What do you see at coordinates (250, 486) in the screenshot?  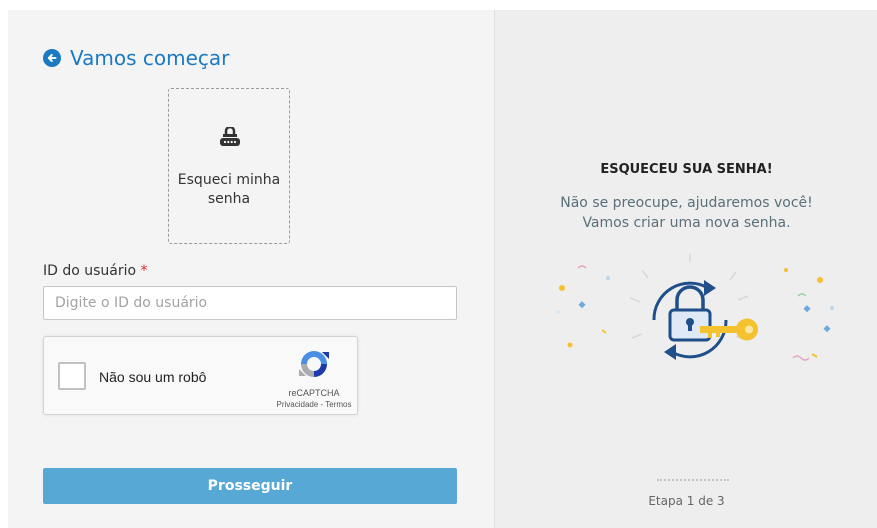 I see `proceed-button: Prosseguir` at bounding box center [250, 486].